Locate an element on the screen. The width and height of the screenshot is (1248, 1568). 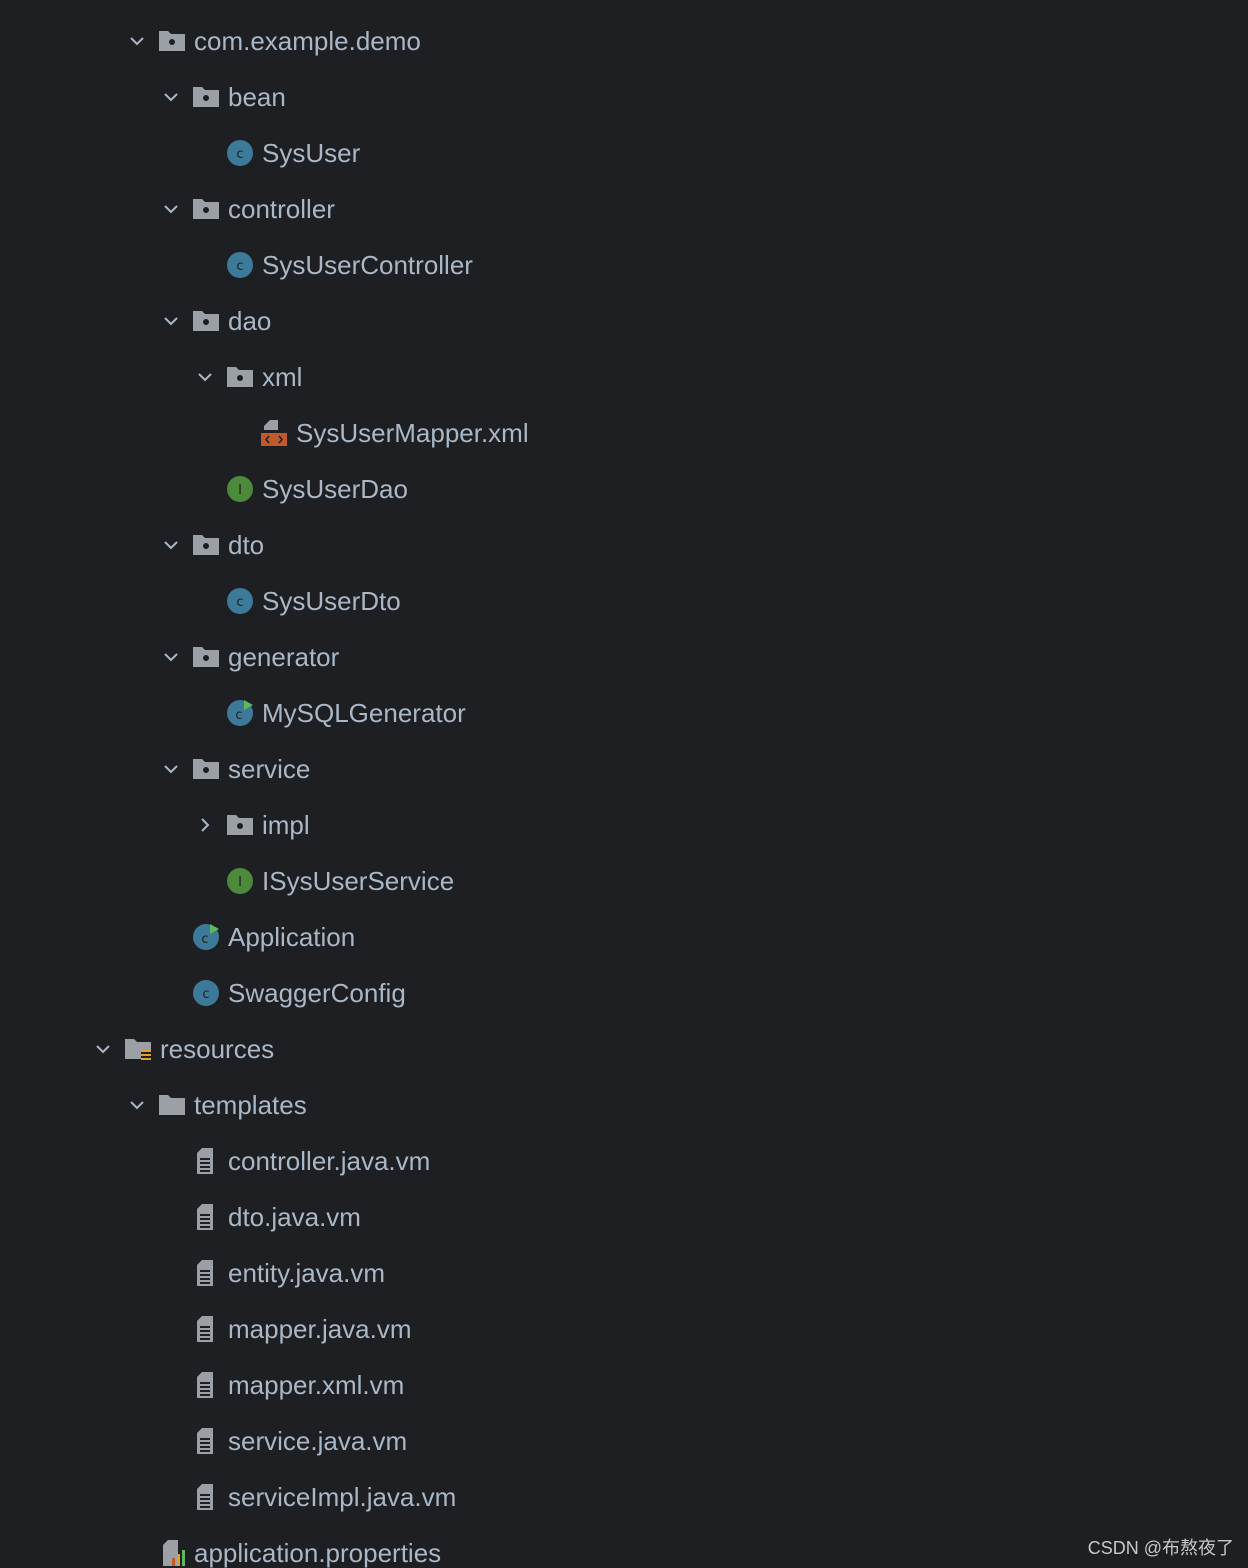
tree-row-service-java-vm: service.java.vm is located at coordinates (624, 1441).